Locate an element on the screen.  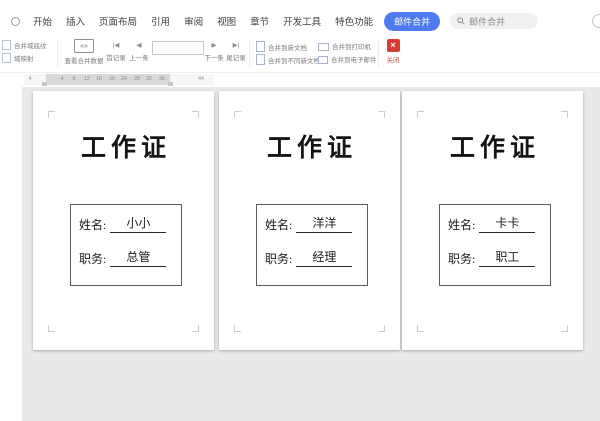
next-record-icon: ▶ is located at coordinates (214, 45).